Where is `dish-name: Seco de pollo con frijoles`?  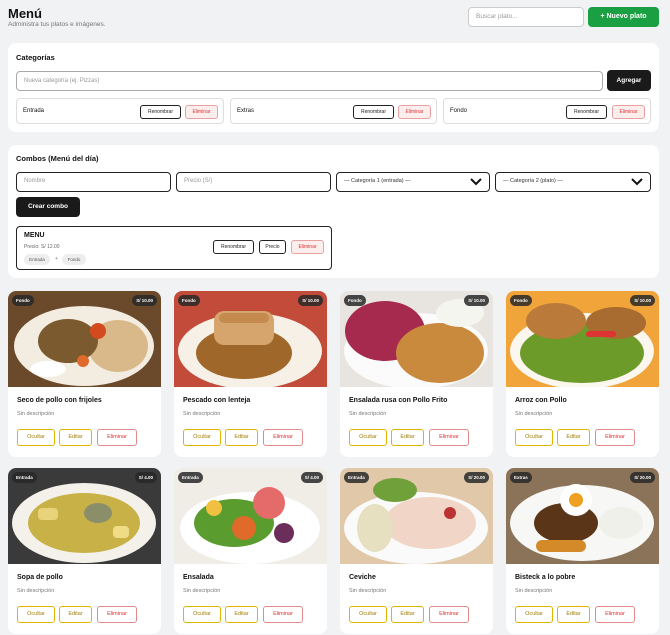 dish-name: Seco de pollo con frijoles is located at coordinates (59, 400).